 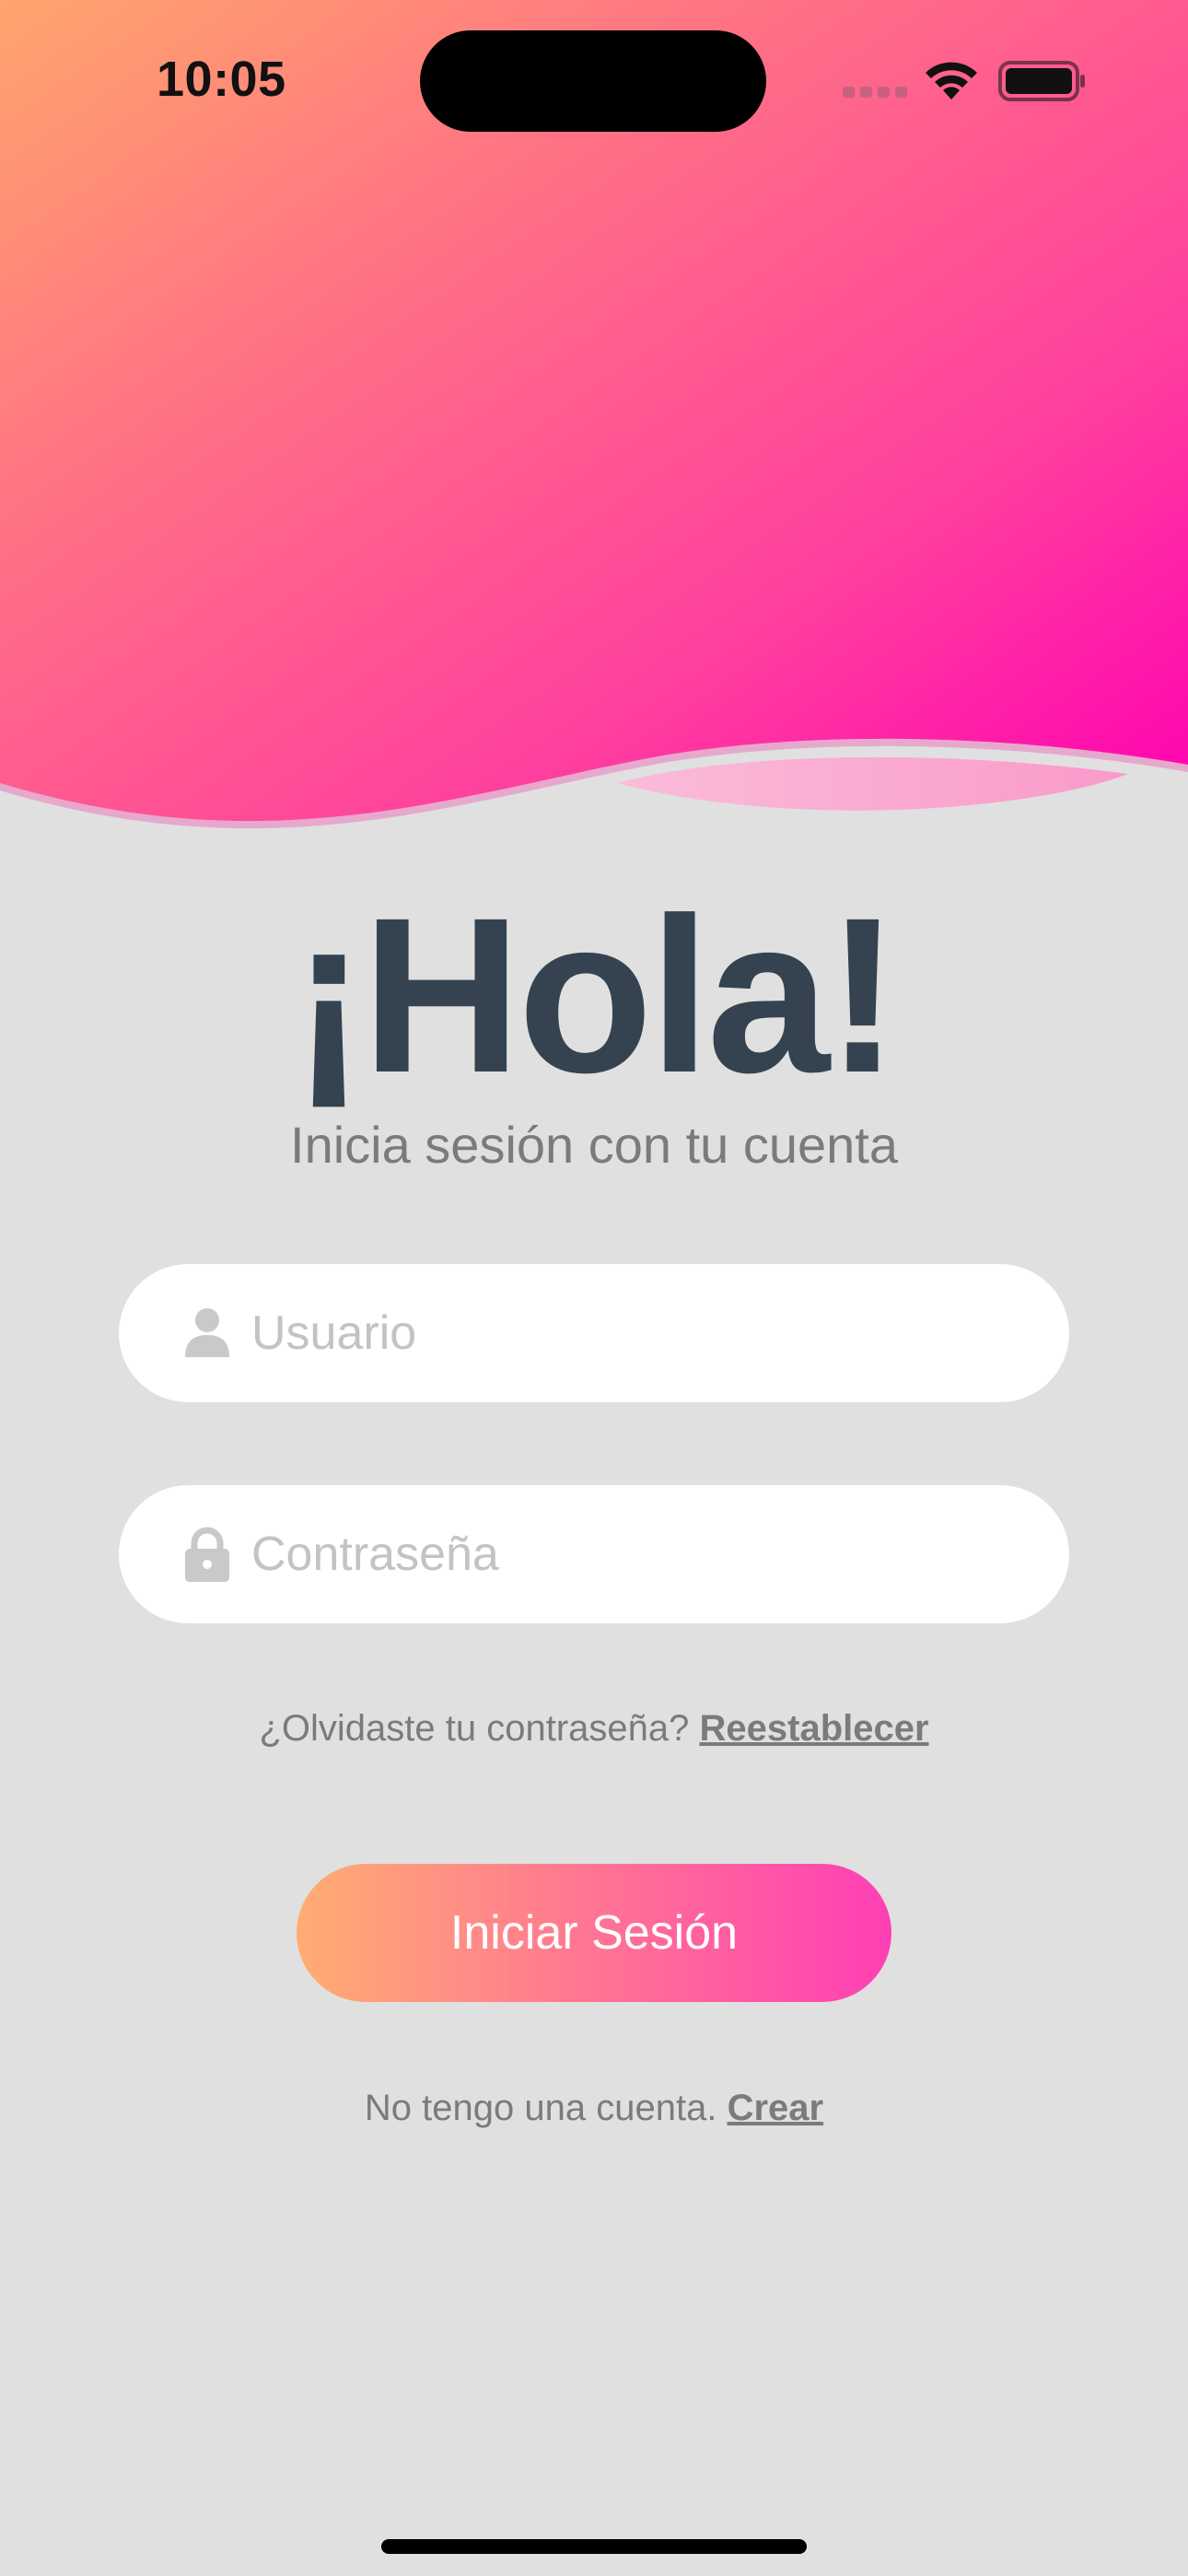 I want to click on person-icon, so click(x=207, y=1332).